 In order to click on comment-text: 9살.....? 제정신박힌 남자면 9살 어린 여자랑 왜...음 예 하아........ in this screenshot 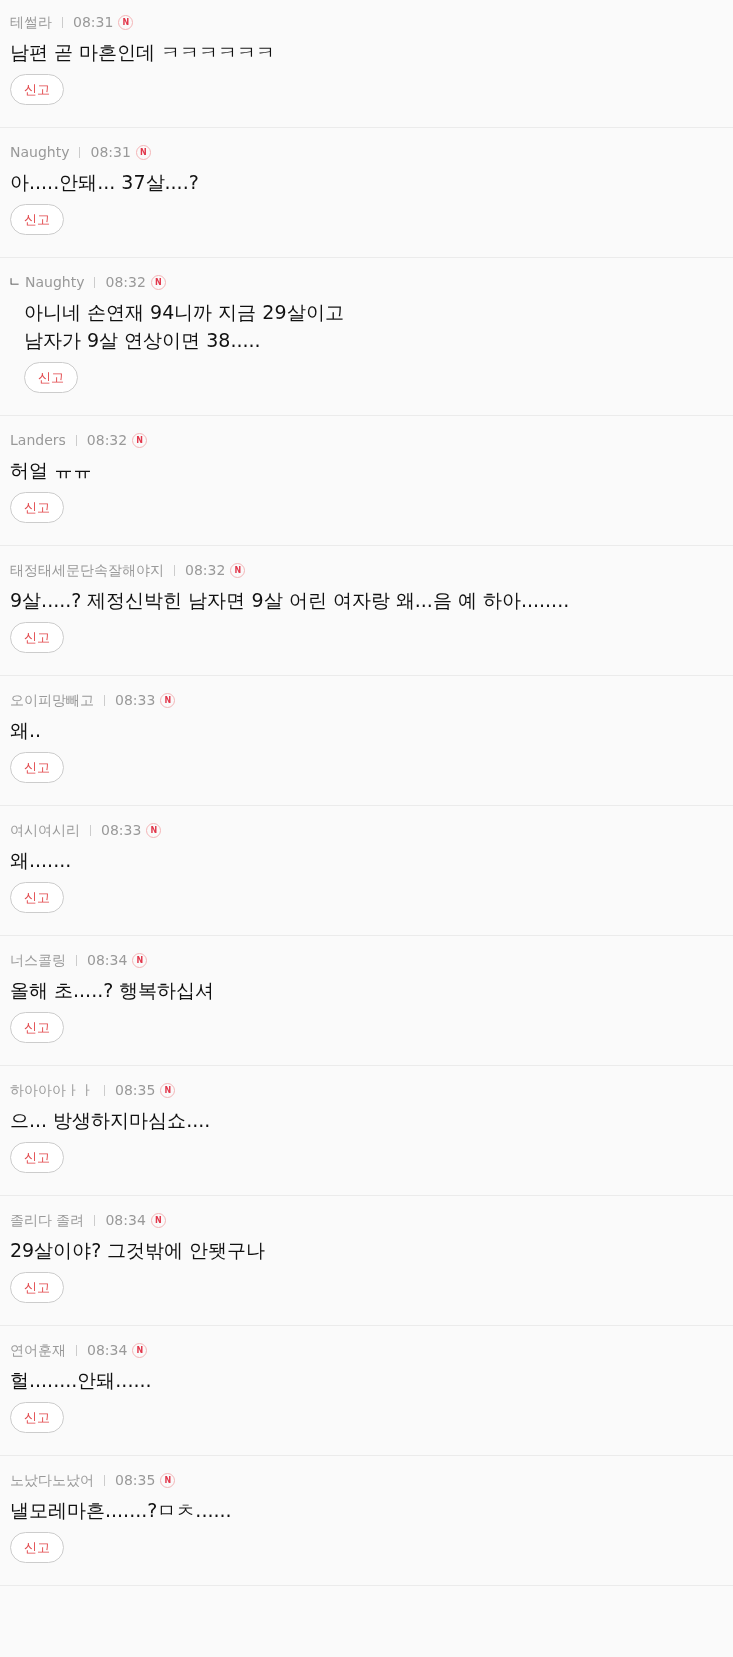, I will do `click(290, 600)`.